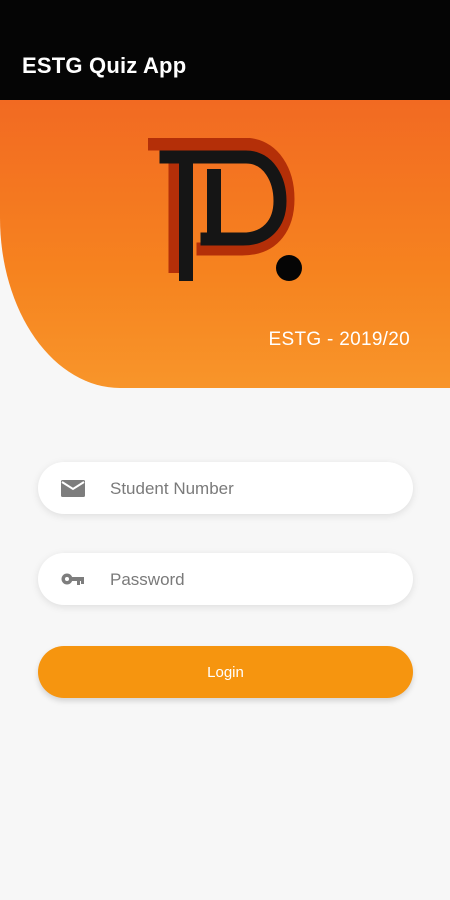 Image resolution: width=450 pixels, height=900 pixels. I want to click on login-button: Login, so click(225, 672).